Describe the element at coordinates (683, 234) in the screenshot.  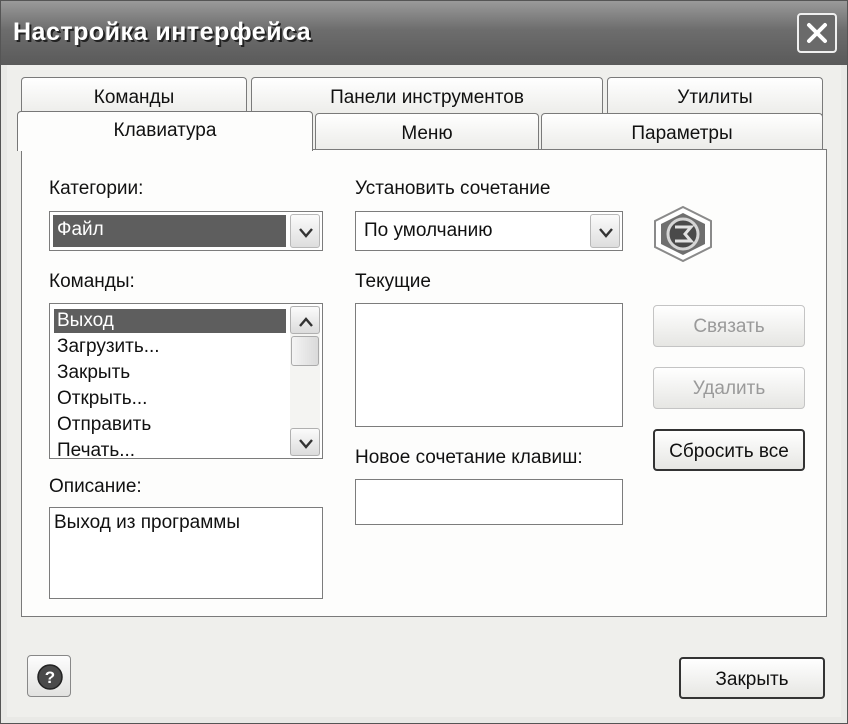
I see `app-logo-icon` at that location.